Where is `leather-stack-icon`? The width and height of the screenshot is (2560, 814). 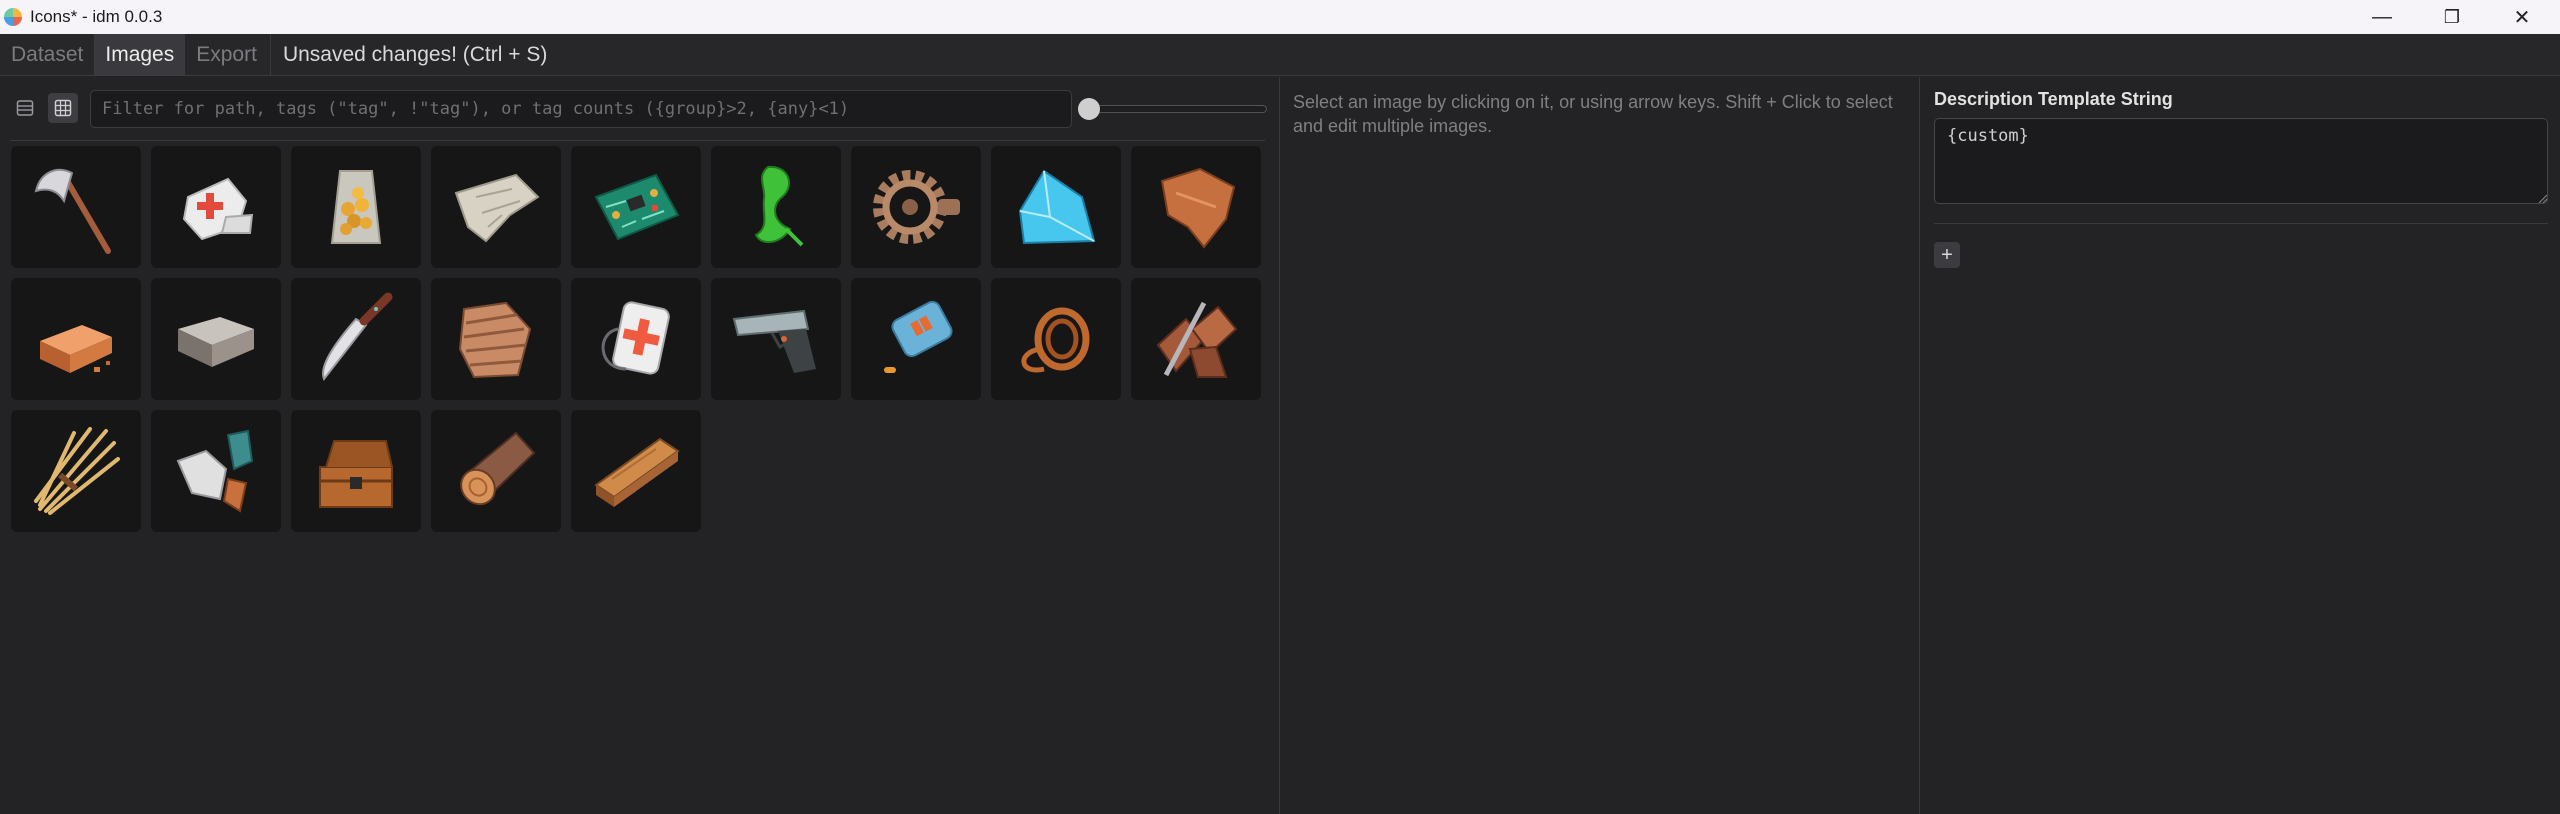 leather-stack-icon is located at coordinates (495, 340).